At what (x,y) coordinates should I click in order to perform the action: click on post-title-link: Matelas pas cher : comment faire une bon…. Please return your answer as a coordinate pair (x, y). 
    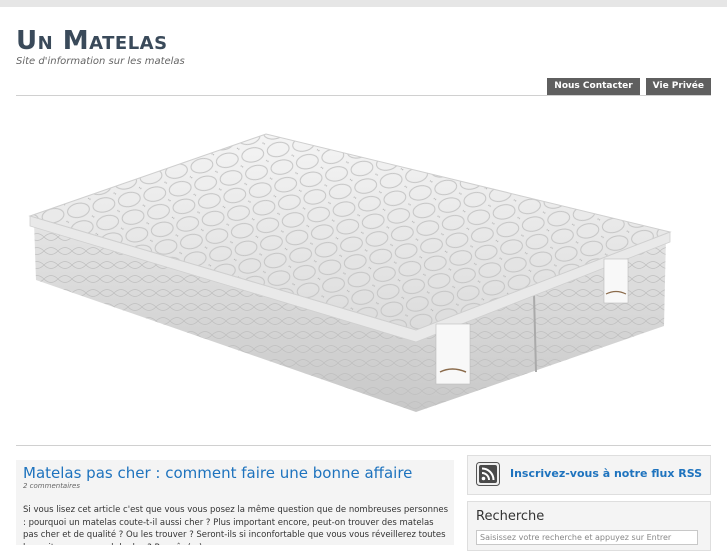
    Looking at the image, I should click on (217, 473).